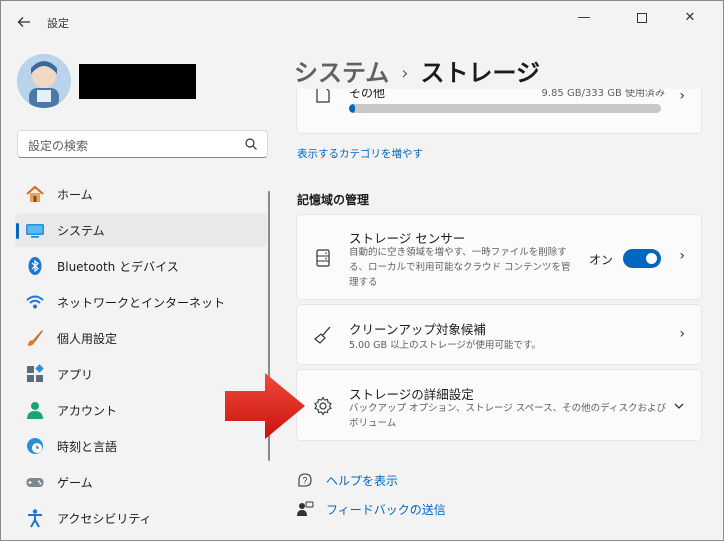  Describe the element at coordinates (35, 482) in the screenshot. I see `gamepad-icon` at that location.